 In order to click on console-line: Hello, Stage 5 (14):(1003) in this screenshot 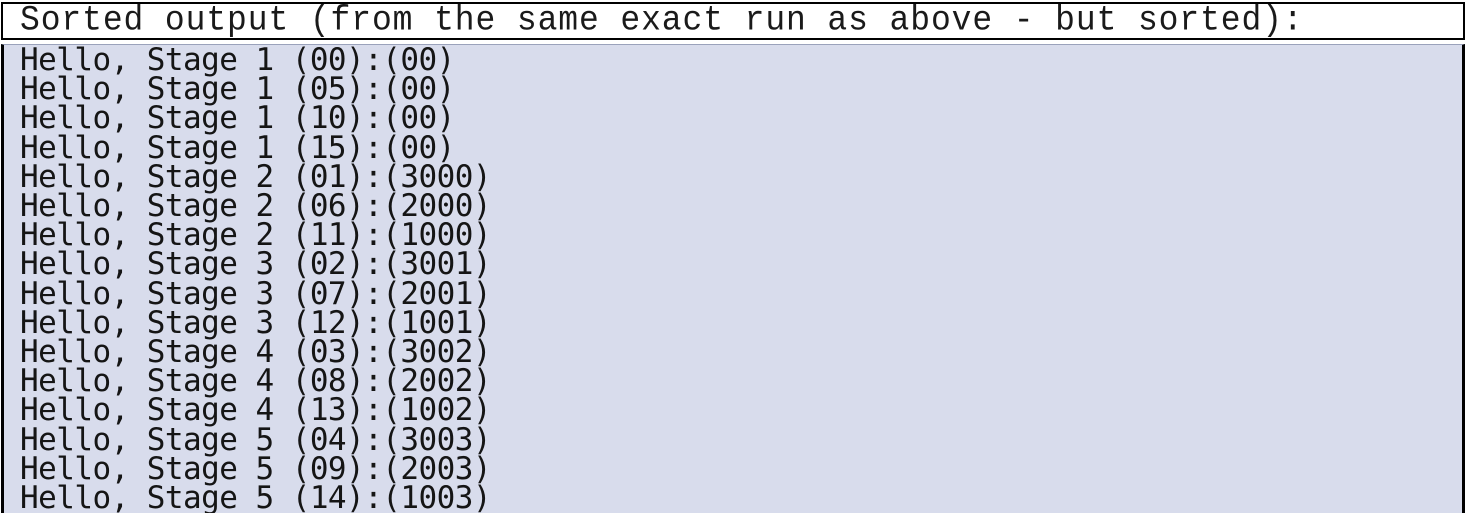, I will do `click(256, 496)`.